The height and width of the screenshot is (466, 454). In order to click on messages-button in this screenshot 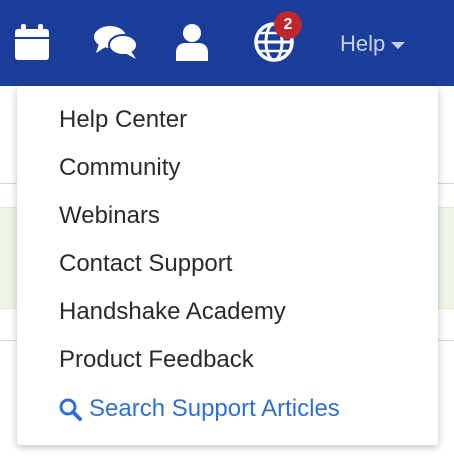, I will do `click(116, 44)`.